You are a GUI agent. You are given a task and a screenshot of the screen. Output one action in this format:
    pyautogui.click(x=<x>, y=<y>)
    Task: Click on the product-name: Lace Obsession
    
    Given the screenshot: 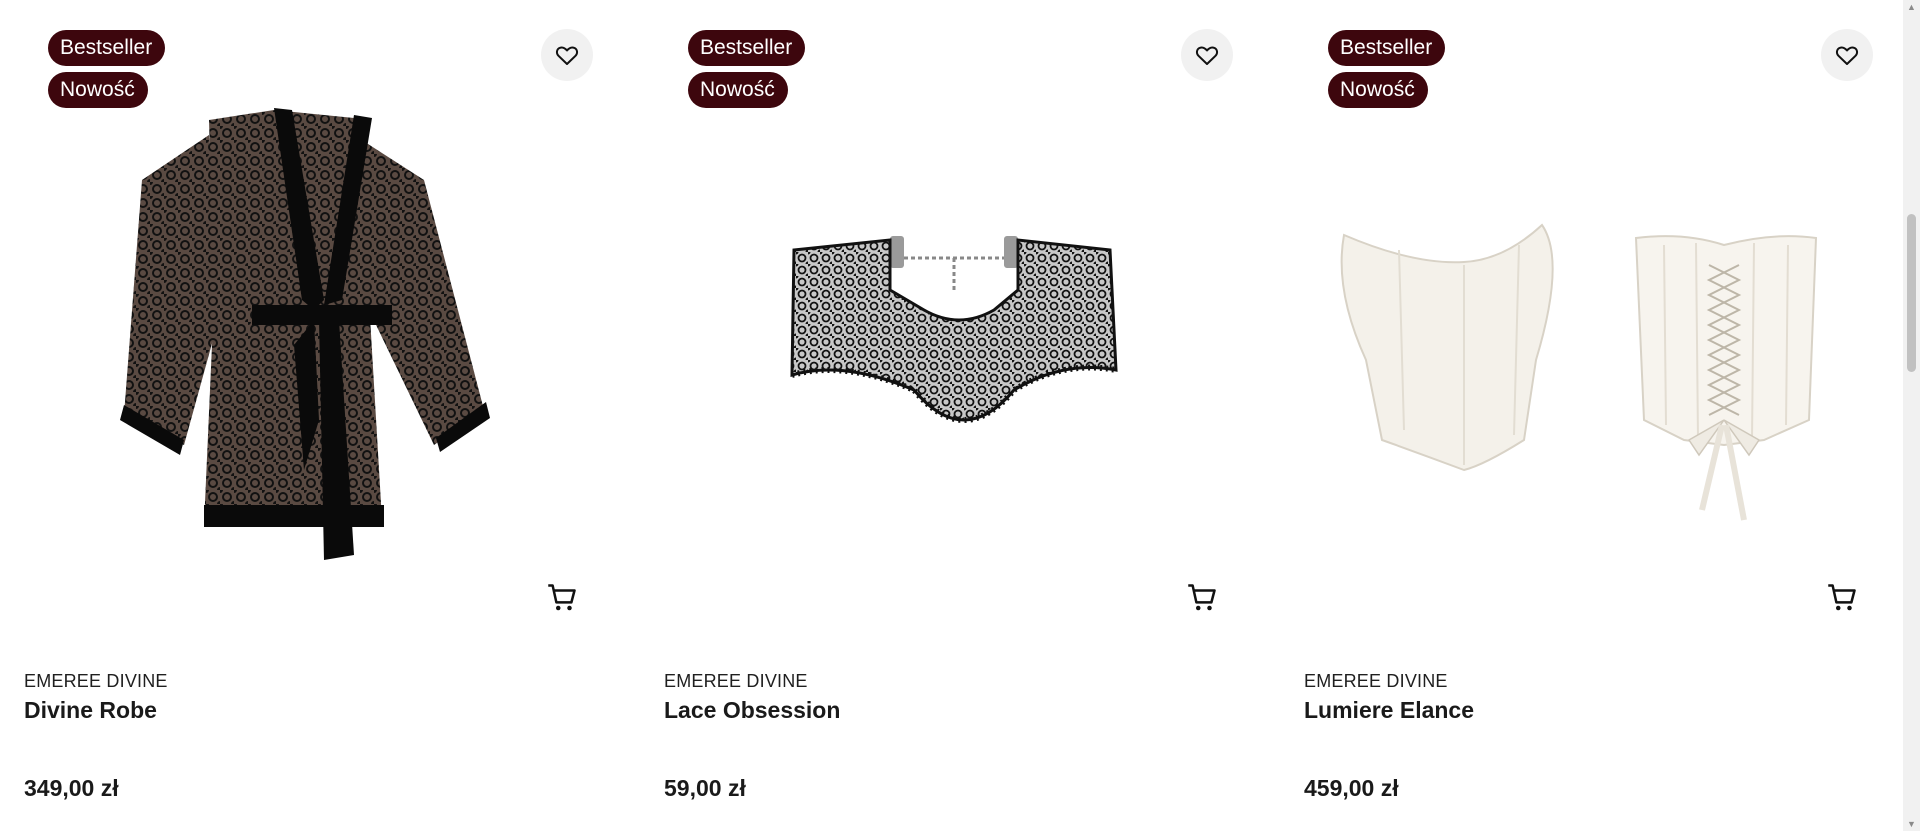 What is the action you would take?
    pyautogui.click(x=752, y=710)
    